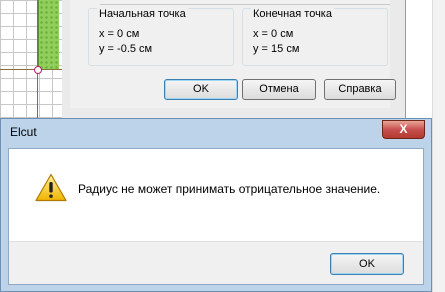  Describe the element at coordinates (142, 14) in the screenshot. I see `start-point-title: Начальная точка` at that location.